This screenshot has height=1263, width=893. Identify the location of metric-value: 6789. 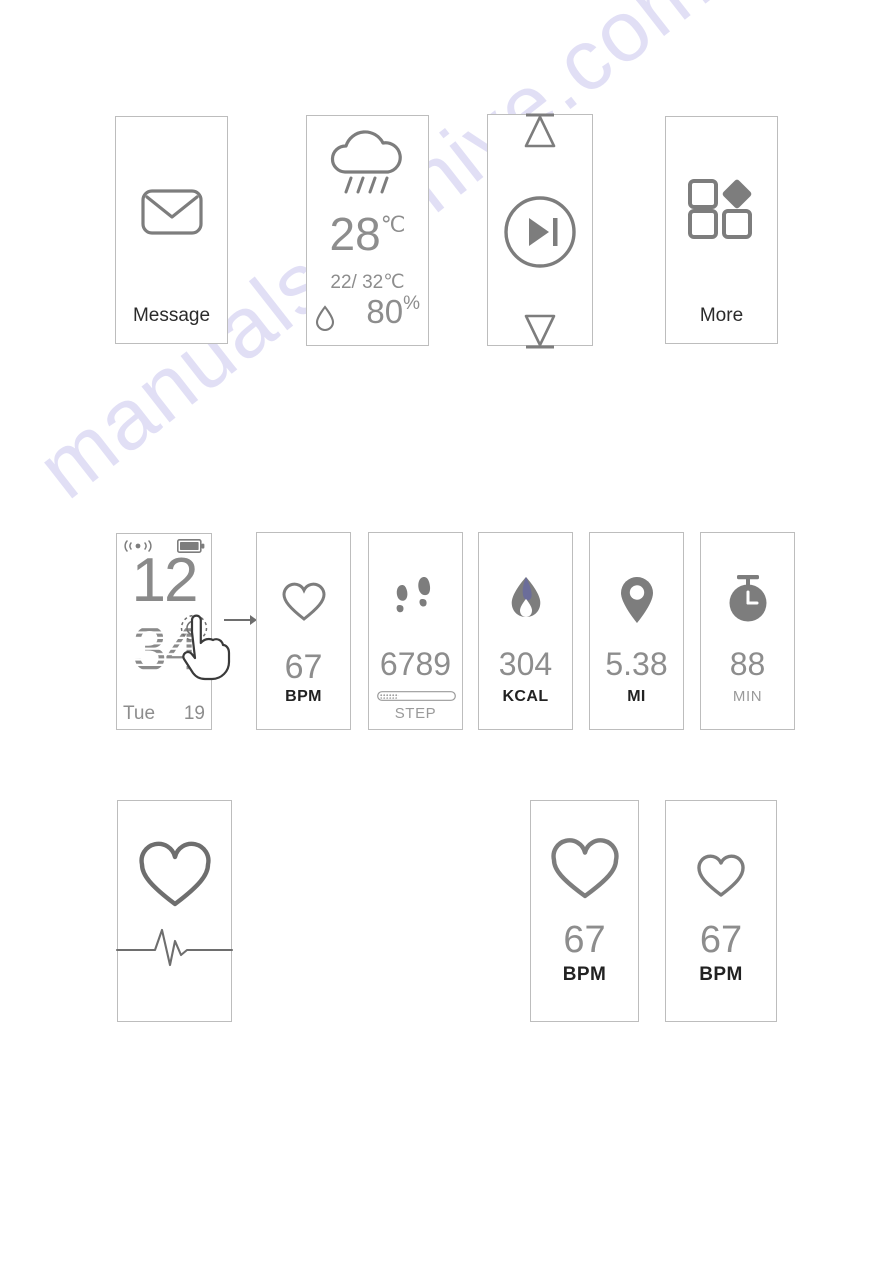
(415, 664).